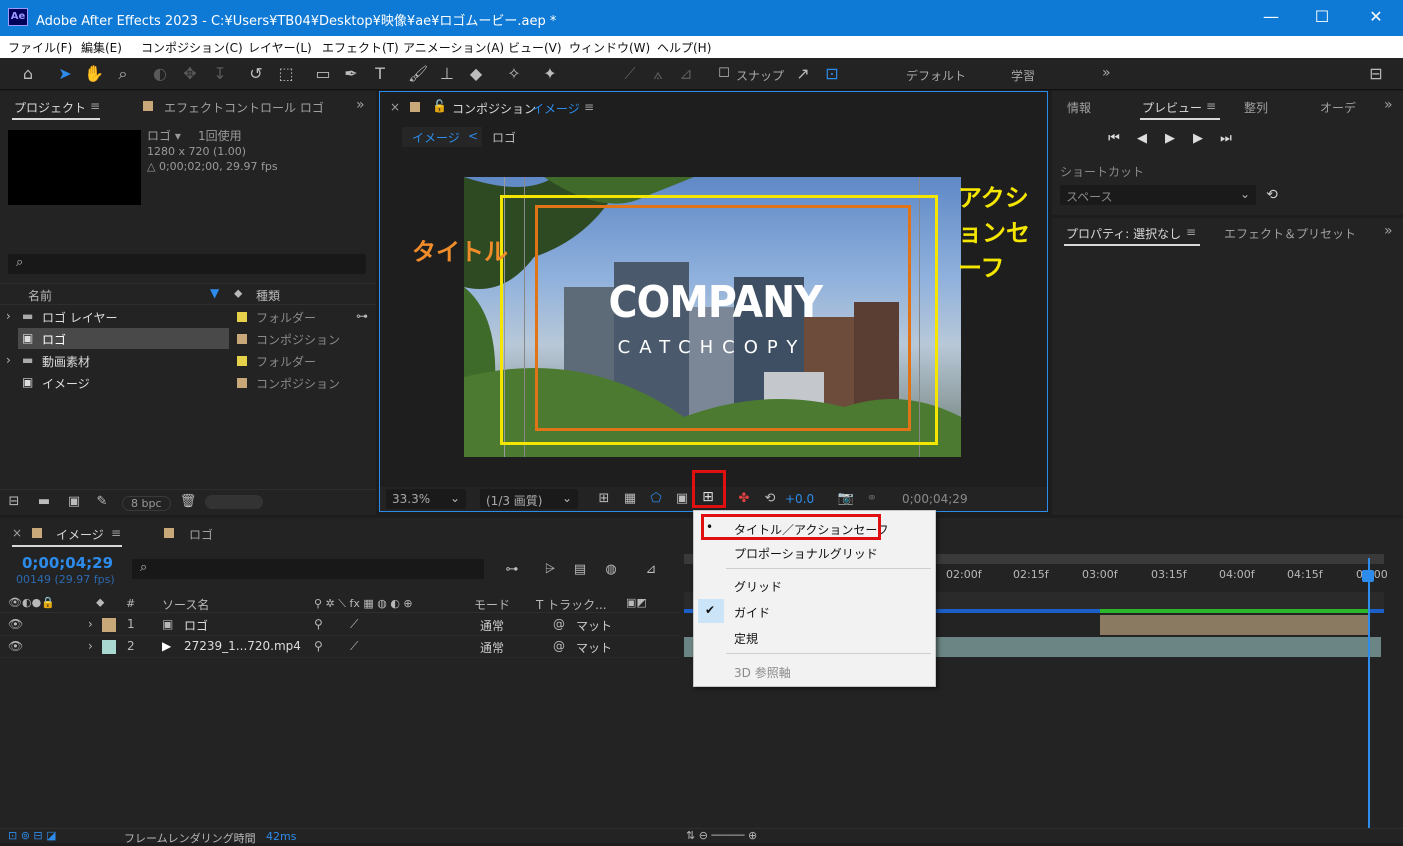  Describe the element at coordinates (395, 107) in the screenshot. I see `close-tab-icon: ×` at that location.